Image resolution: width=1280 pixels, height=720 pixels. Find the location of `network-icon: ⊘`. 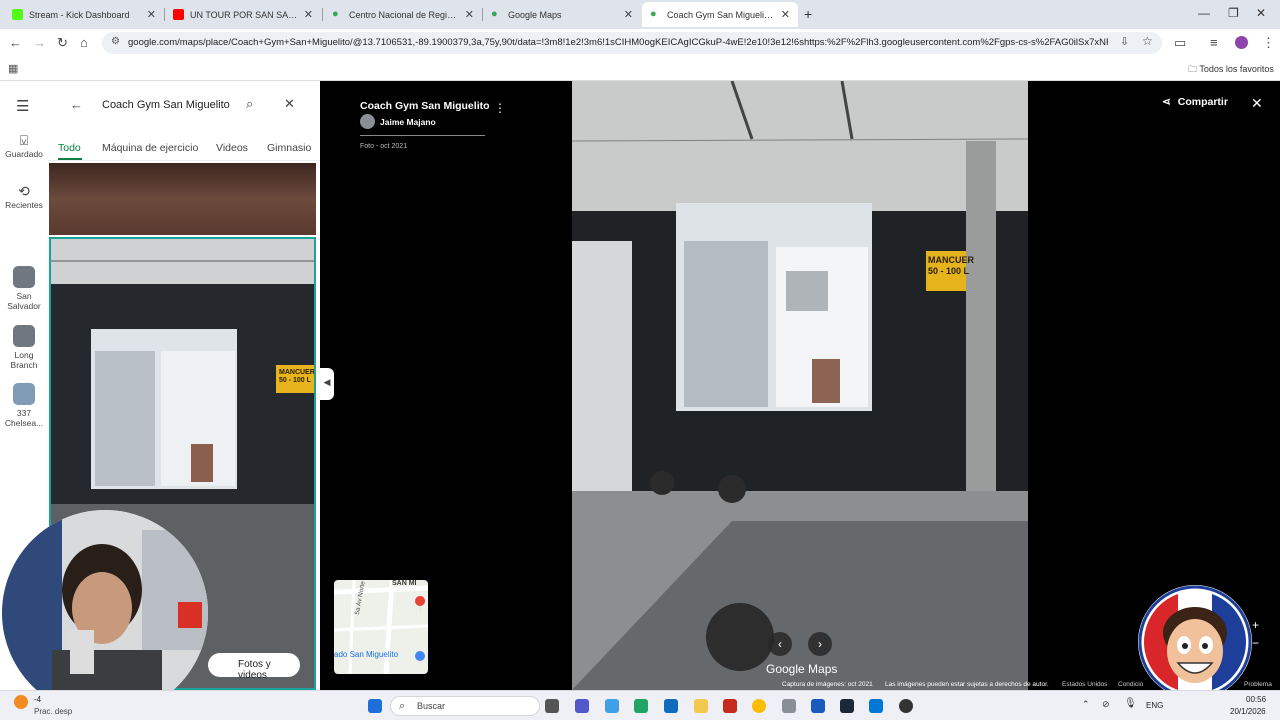

network-icon: ⊘ is located at coordinates (1106, 704).